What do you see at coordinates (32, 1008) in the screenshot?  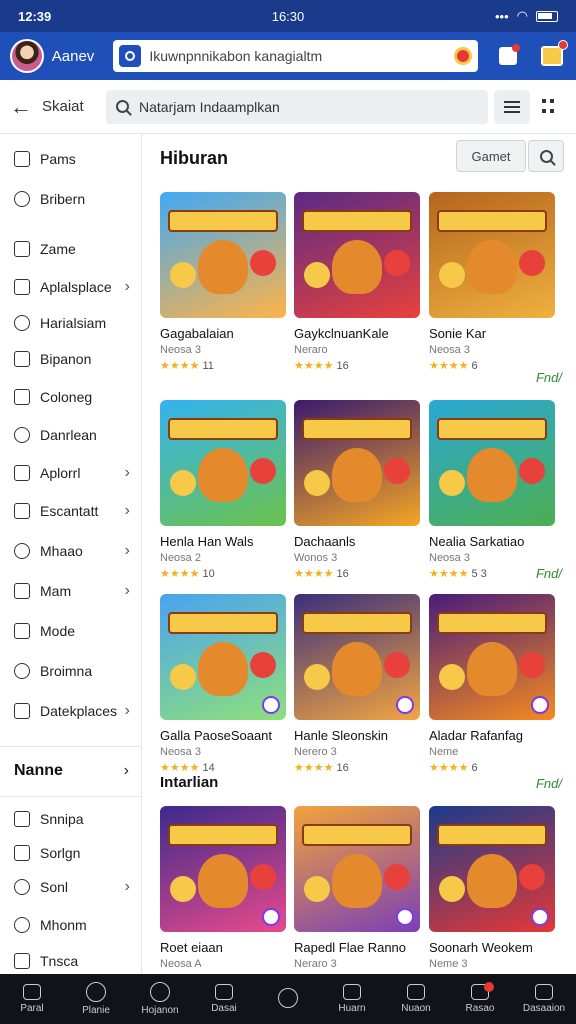 I see `bottom-nav-label: Paral` at bounding box center [32, 1008].